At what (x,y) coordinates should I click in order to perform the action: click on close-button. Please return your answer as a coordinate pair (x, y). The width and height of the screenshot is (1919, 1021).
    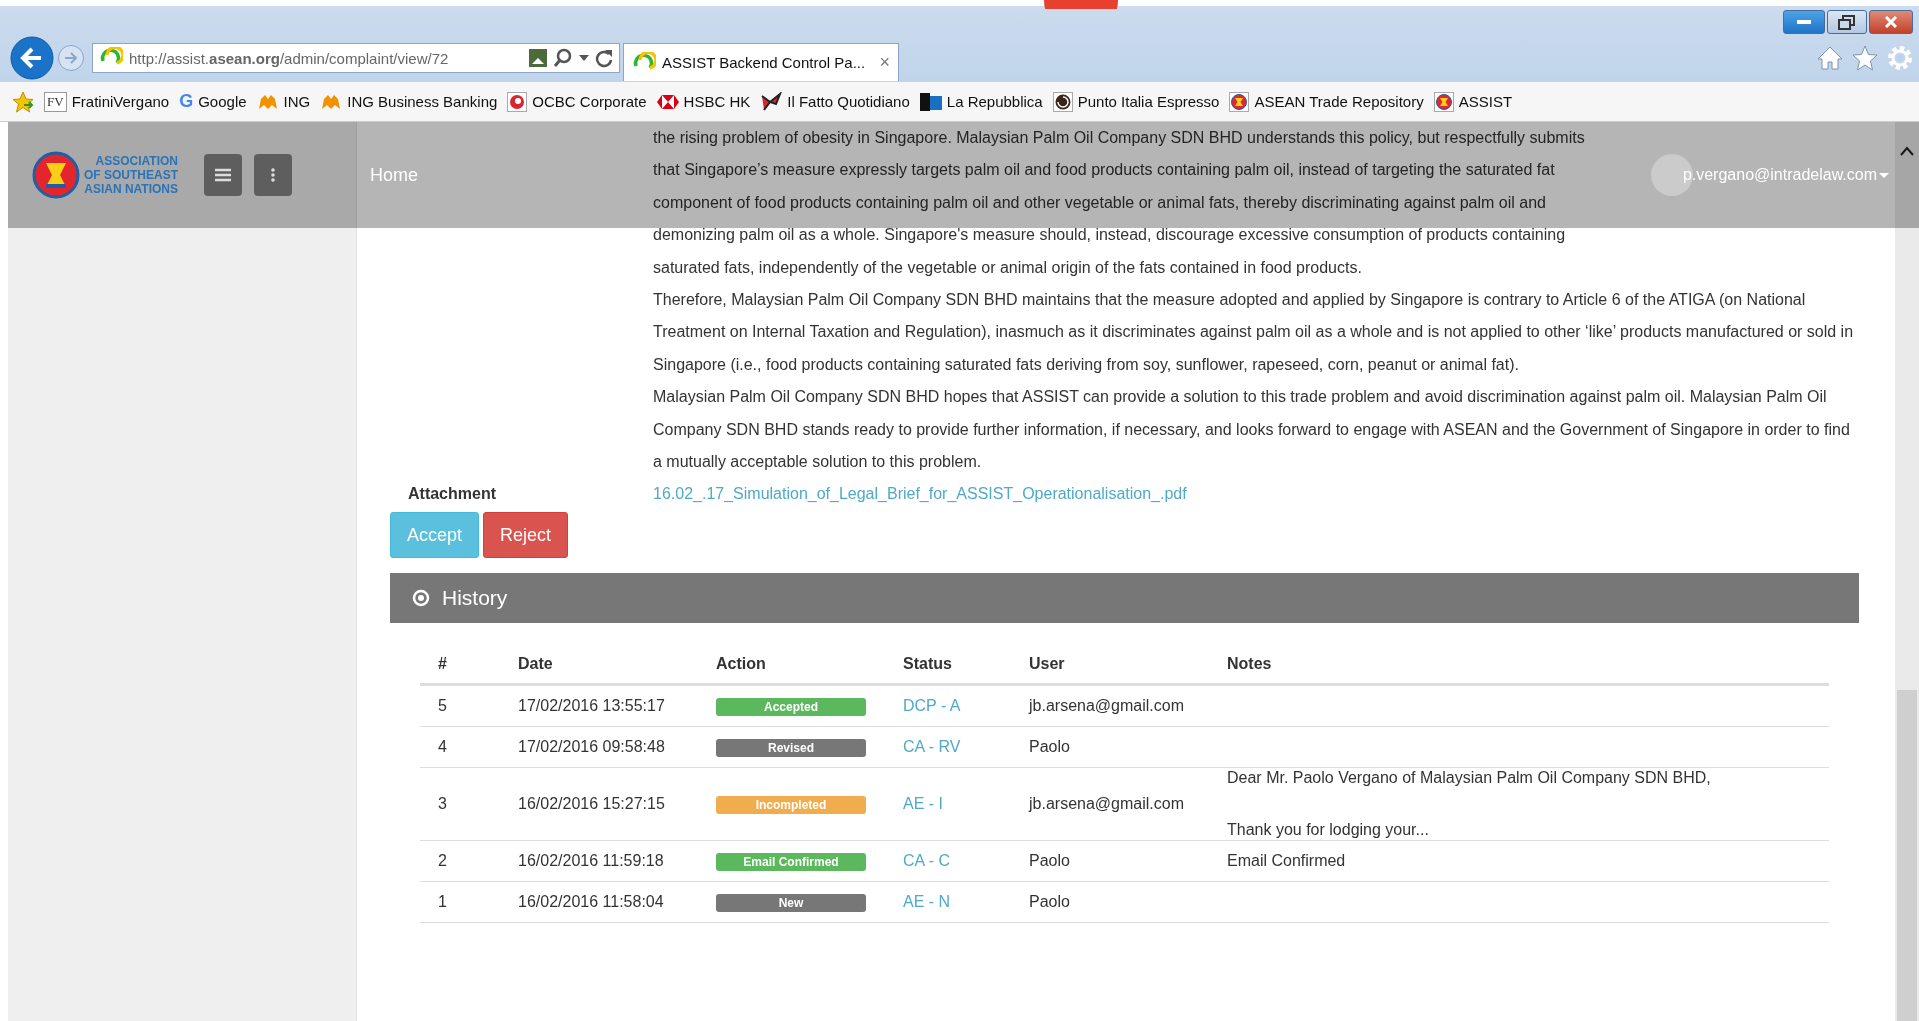
    Looking at the image, I should click on (1891, 22).